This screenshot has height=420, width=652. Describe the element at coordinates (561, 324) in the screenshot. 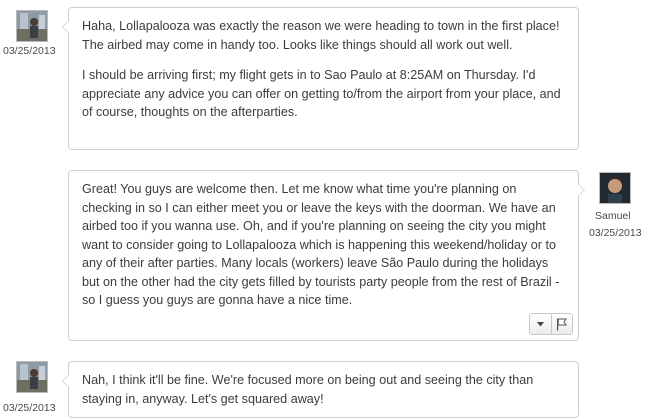

I see `flag-icon` at that location.